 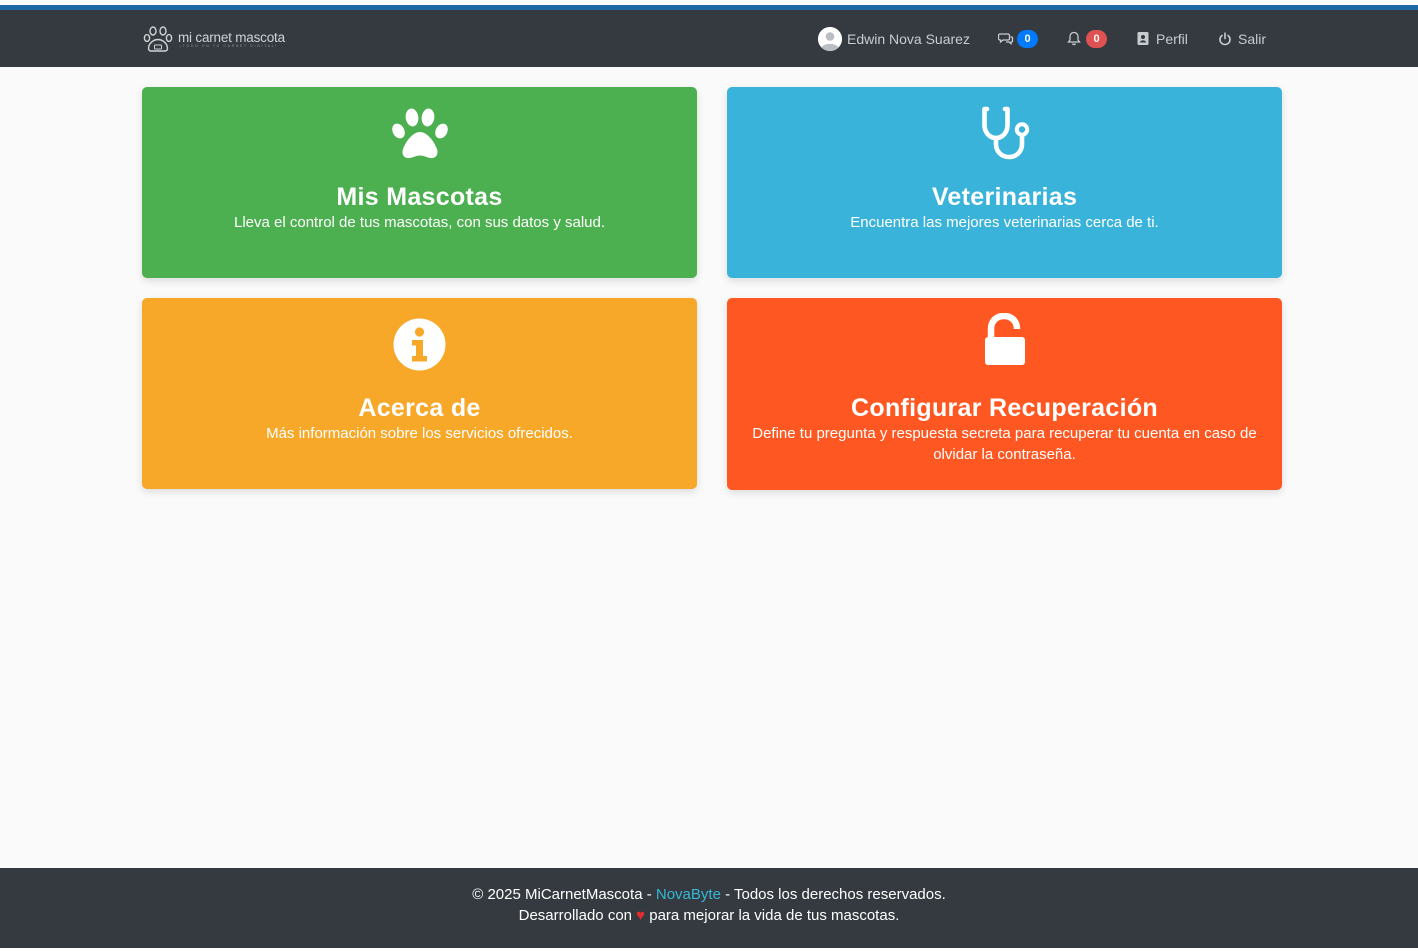 I want to click on user-menu: Edwin Nova Suarez, so click(x=894, y=38).